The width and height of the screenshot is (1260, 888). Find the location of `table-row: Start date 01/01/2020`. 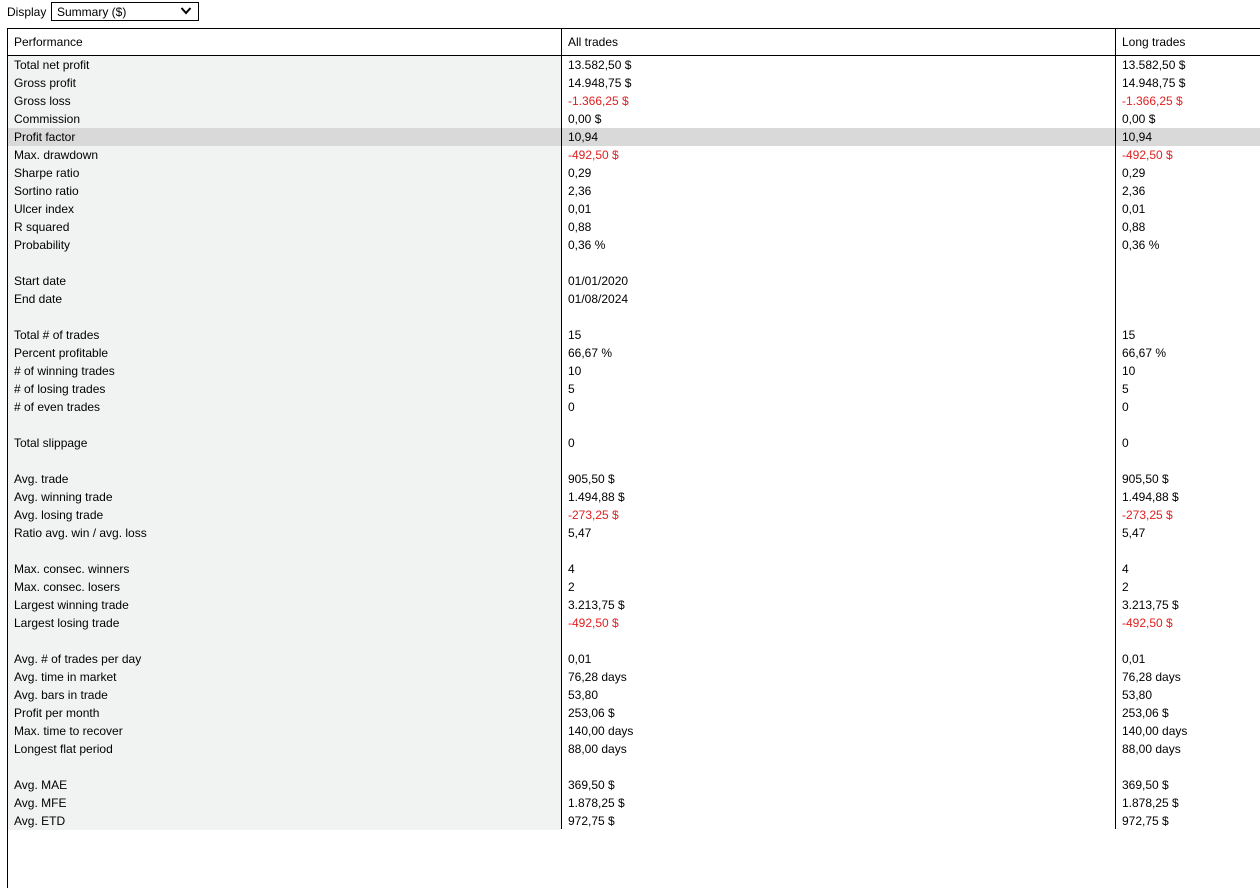

table-row: Start date 01/01/2020 is located at coordinates (634, 281).